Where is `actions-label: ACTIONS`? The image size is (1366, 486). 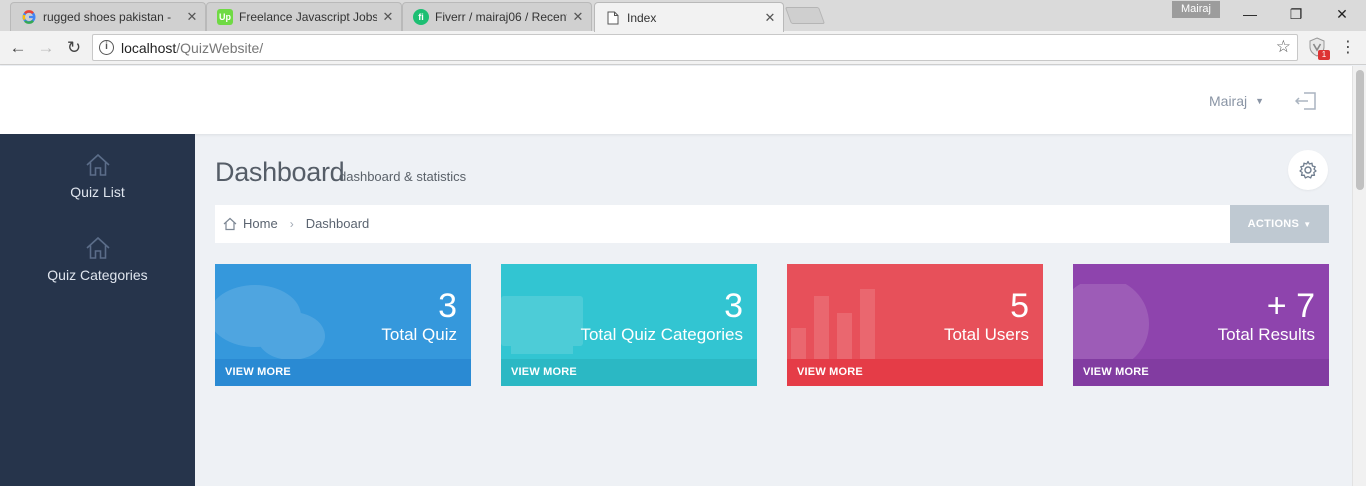 actions-label: ACTIONS is located at coordinates (1273, 224).